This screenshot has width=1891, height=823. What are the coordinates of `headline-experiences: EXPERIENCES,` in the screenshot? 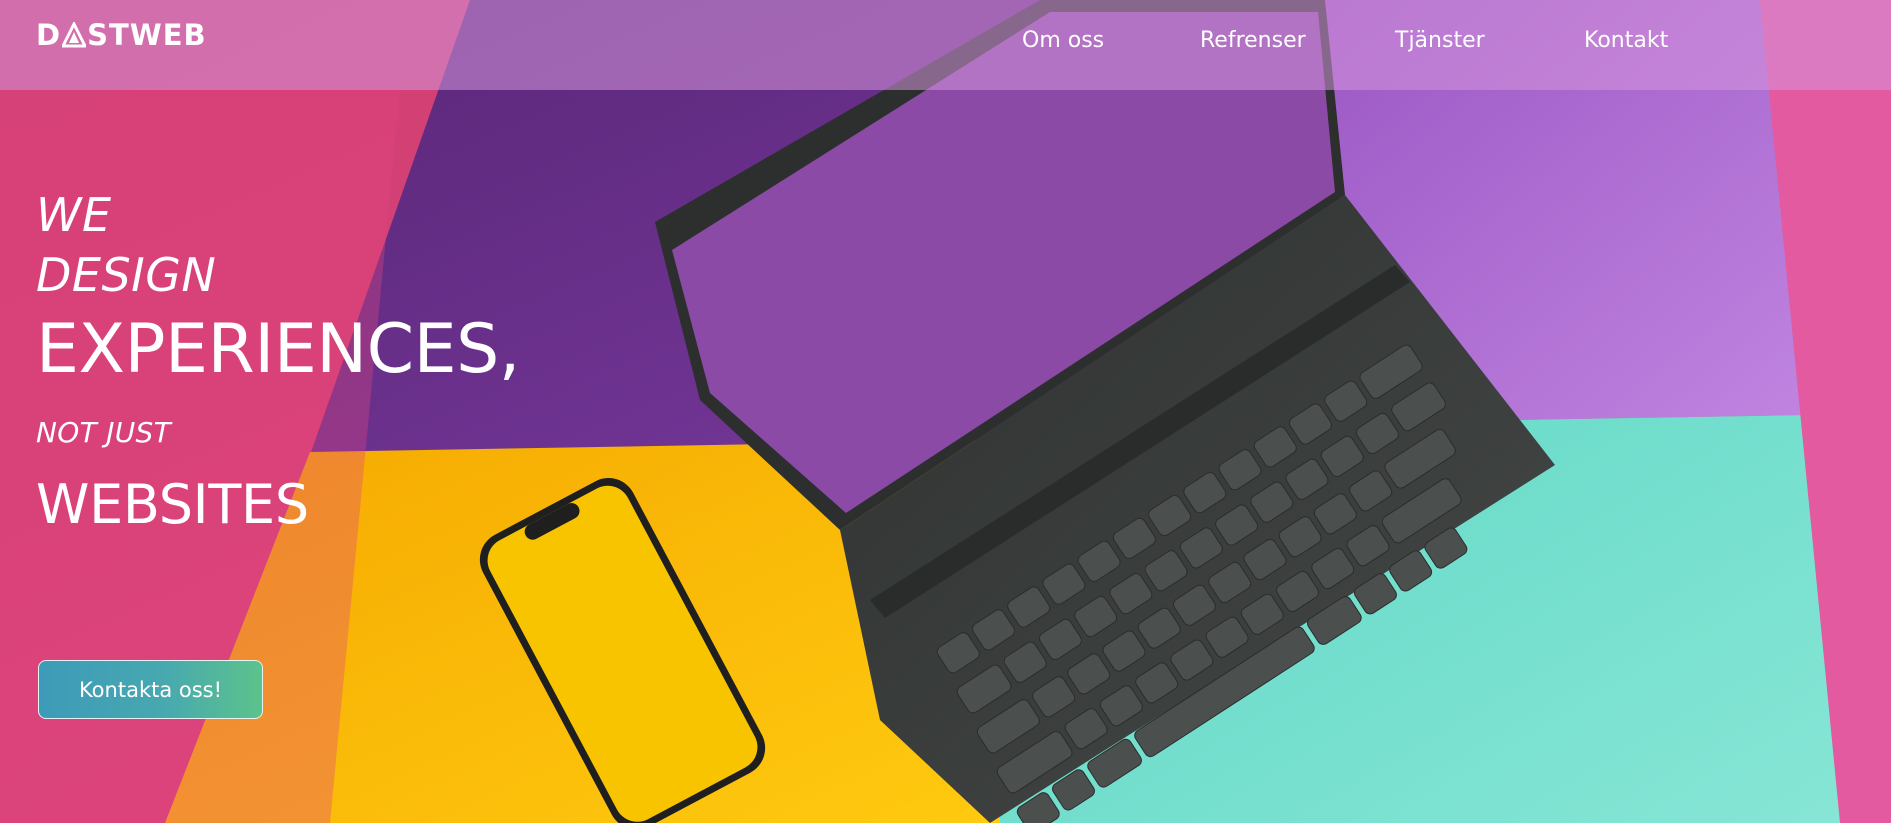 It's located at (278, 349).